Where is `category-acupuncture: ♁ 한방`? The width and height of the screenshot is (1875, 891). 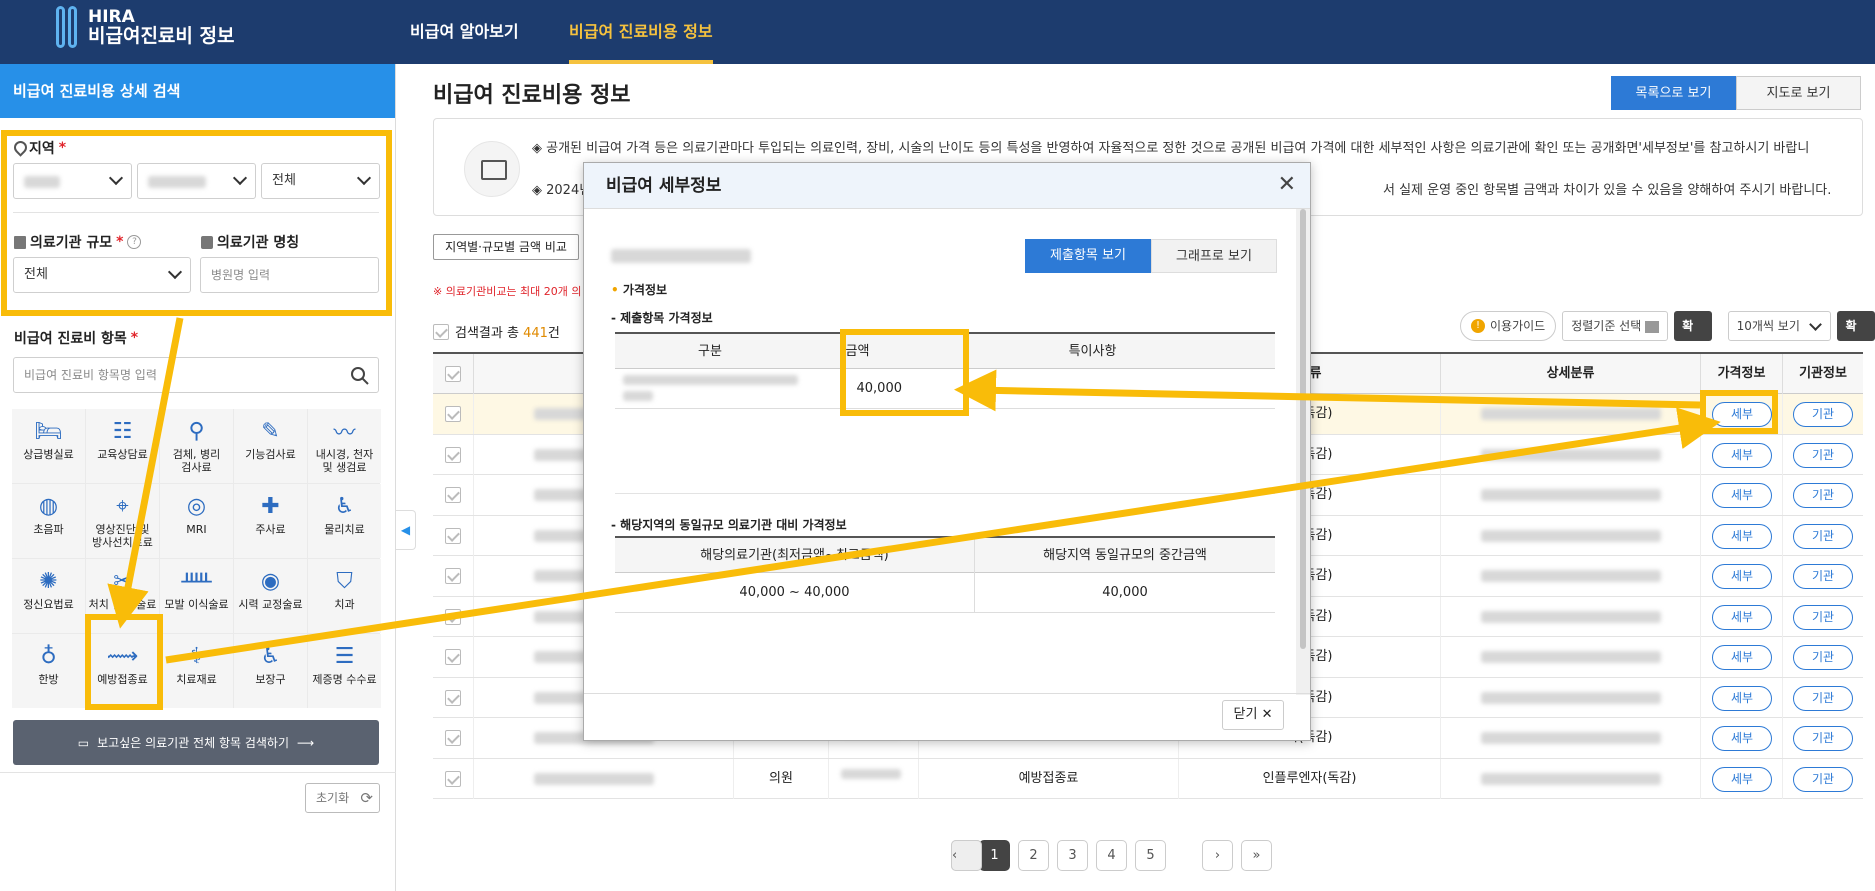 category-acupuncture: ♁ 한방 is located at coordinates (48, 671).